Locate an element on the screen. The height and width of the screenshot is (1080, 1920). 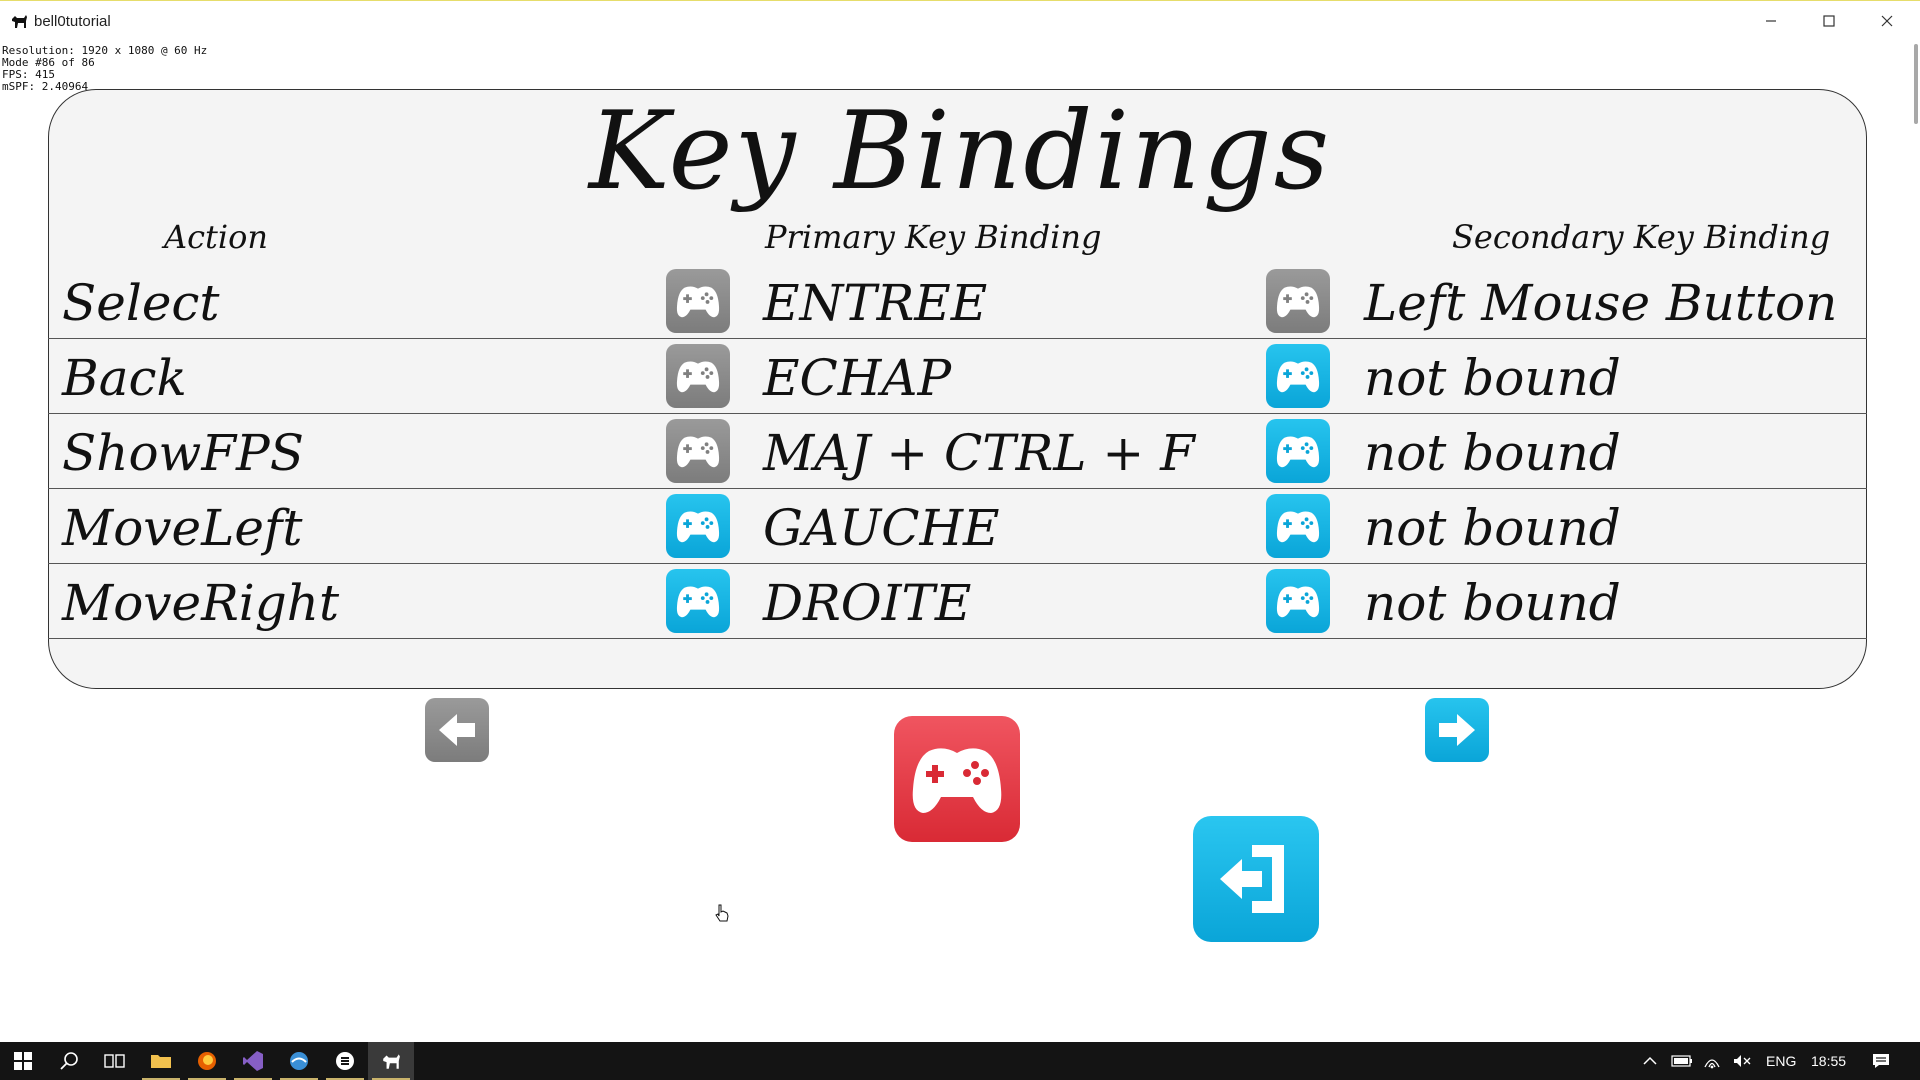
previous-page-button is located at coordinates (457, 730).